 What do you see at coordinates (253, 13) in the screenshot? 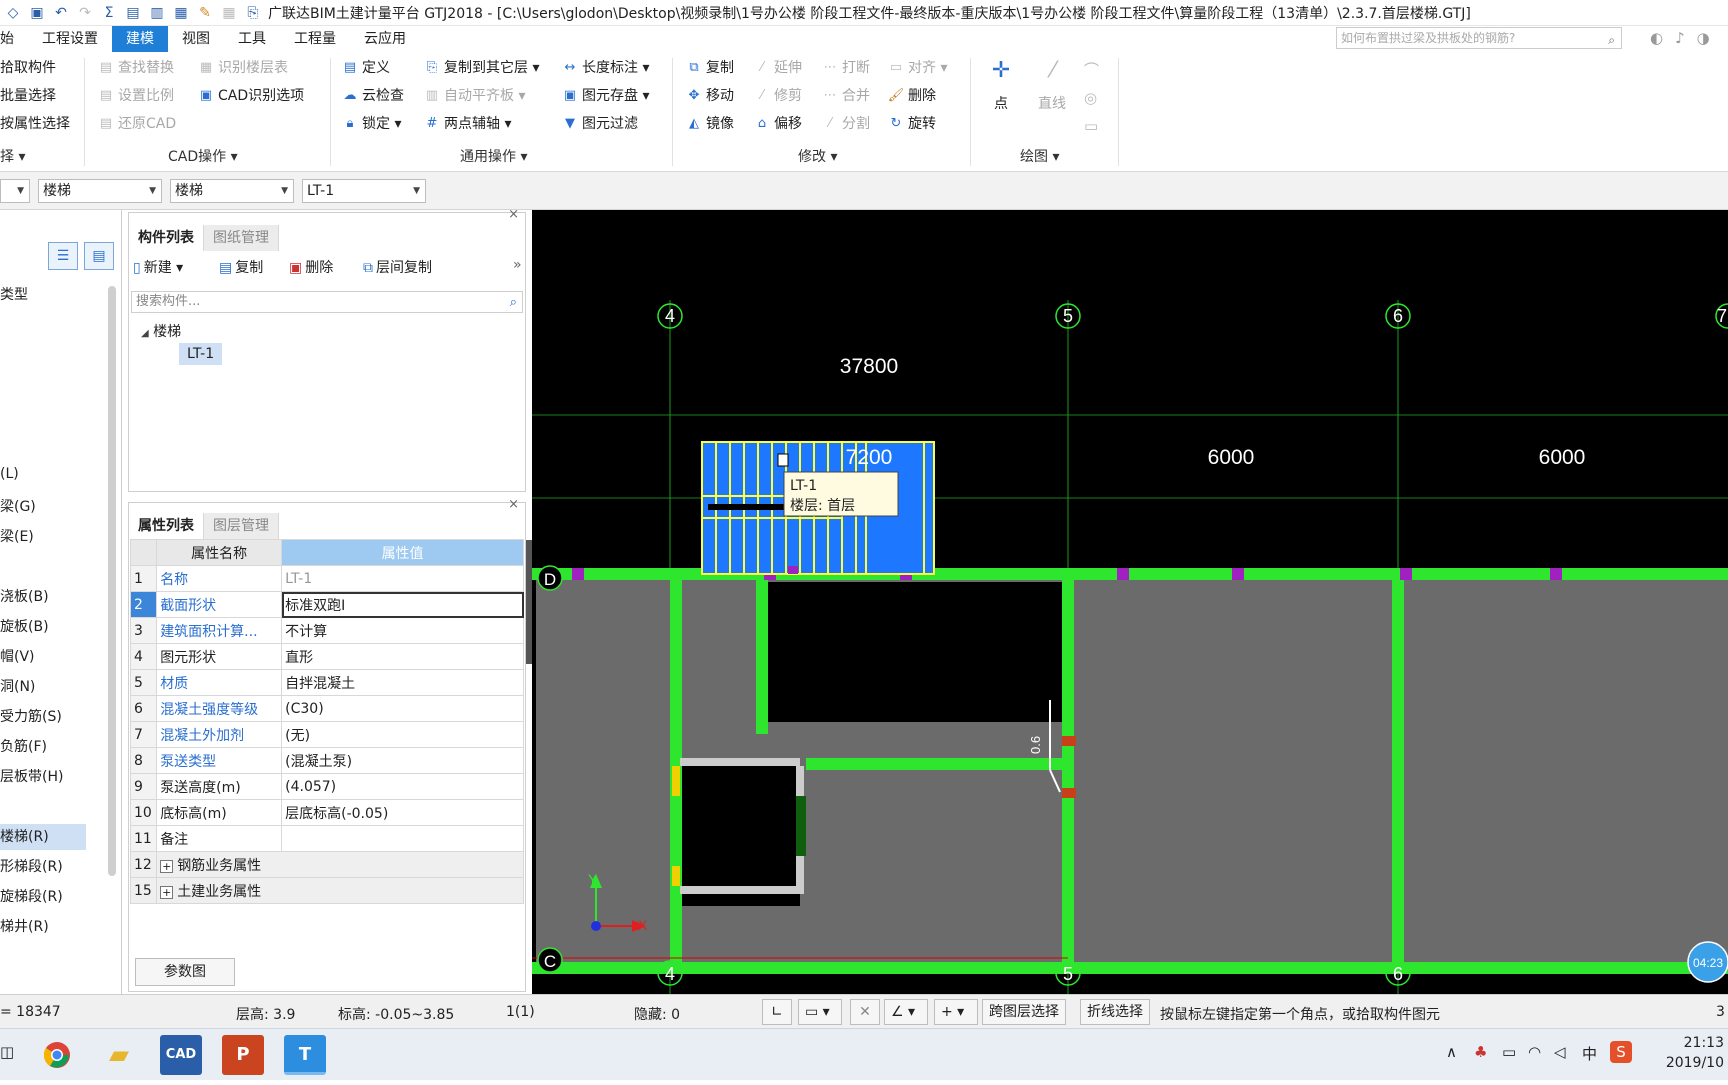
I see `export-icon: ⎘` at bounding box center [253, 13].